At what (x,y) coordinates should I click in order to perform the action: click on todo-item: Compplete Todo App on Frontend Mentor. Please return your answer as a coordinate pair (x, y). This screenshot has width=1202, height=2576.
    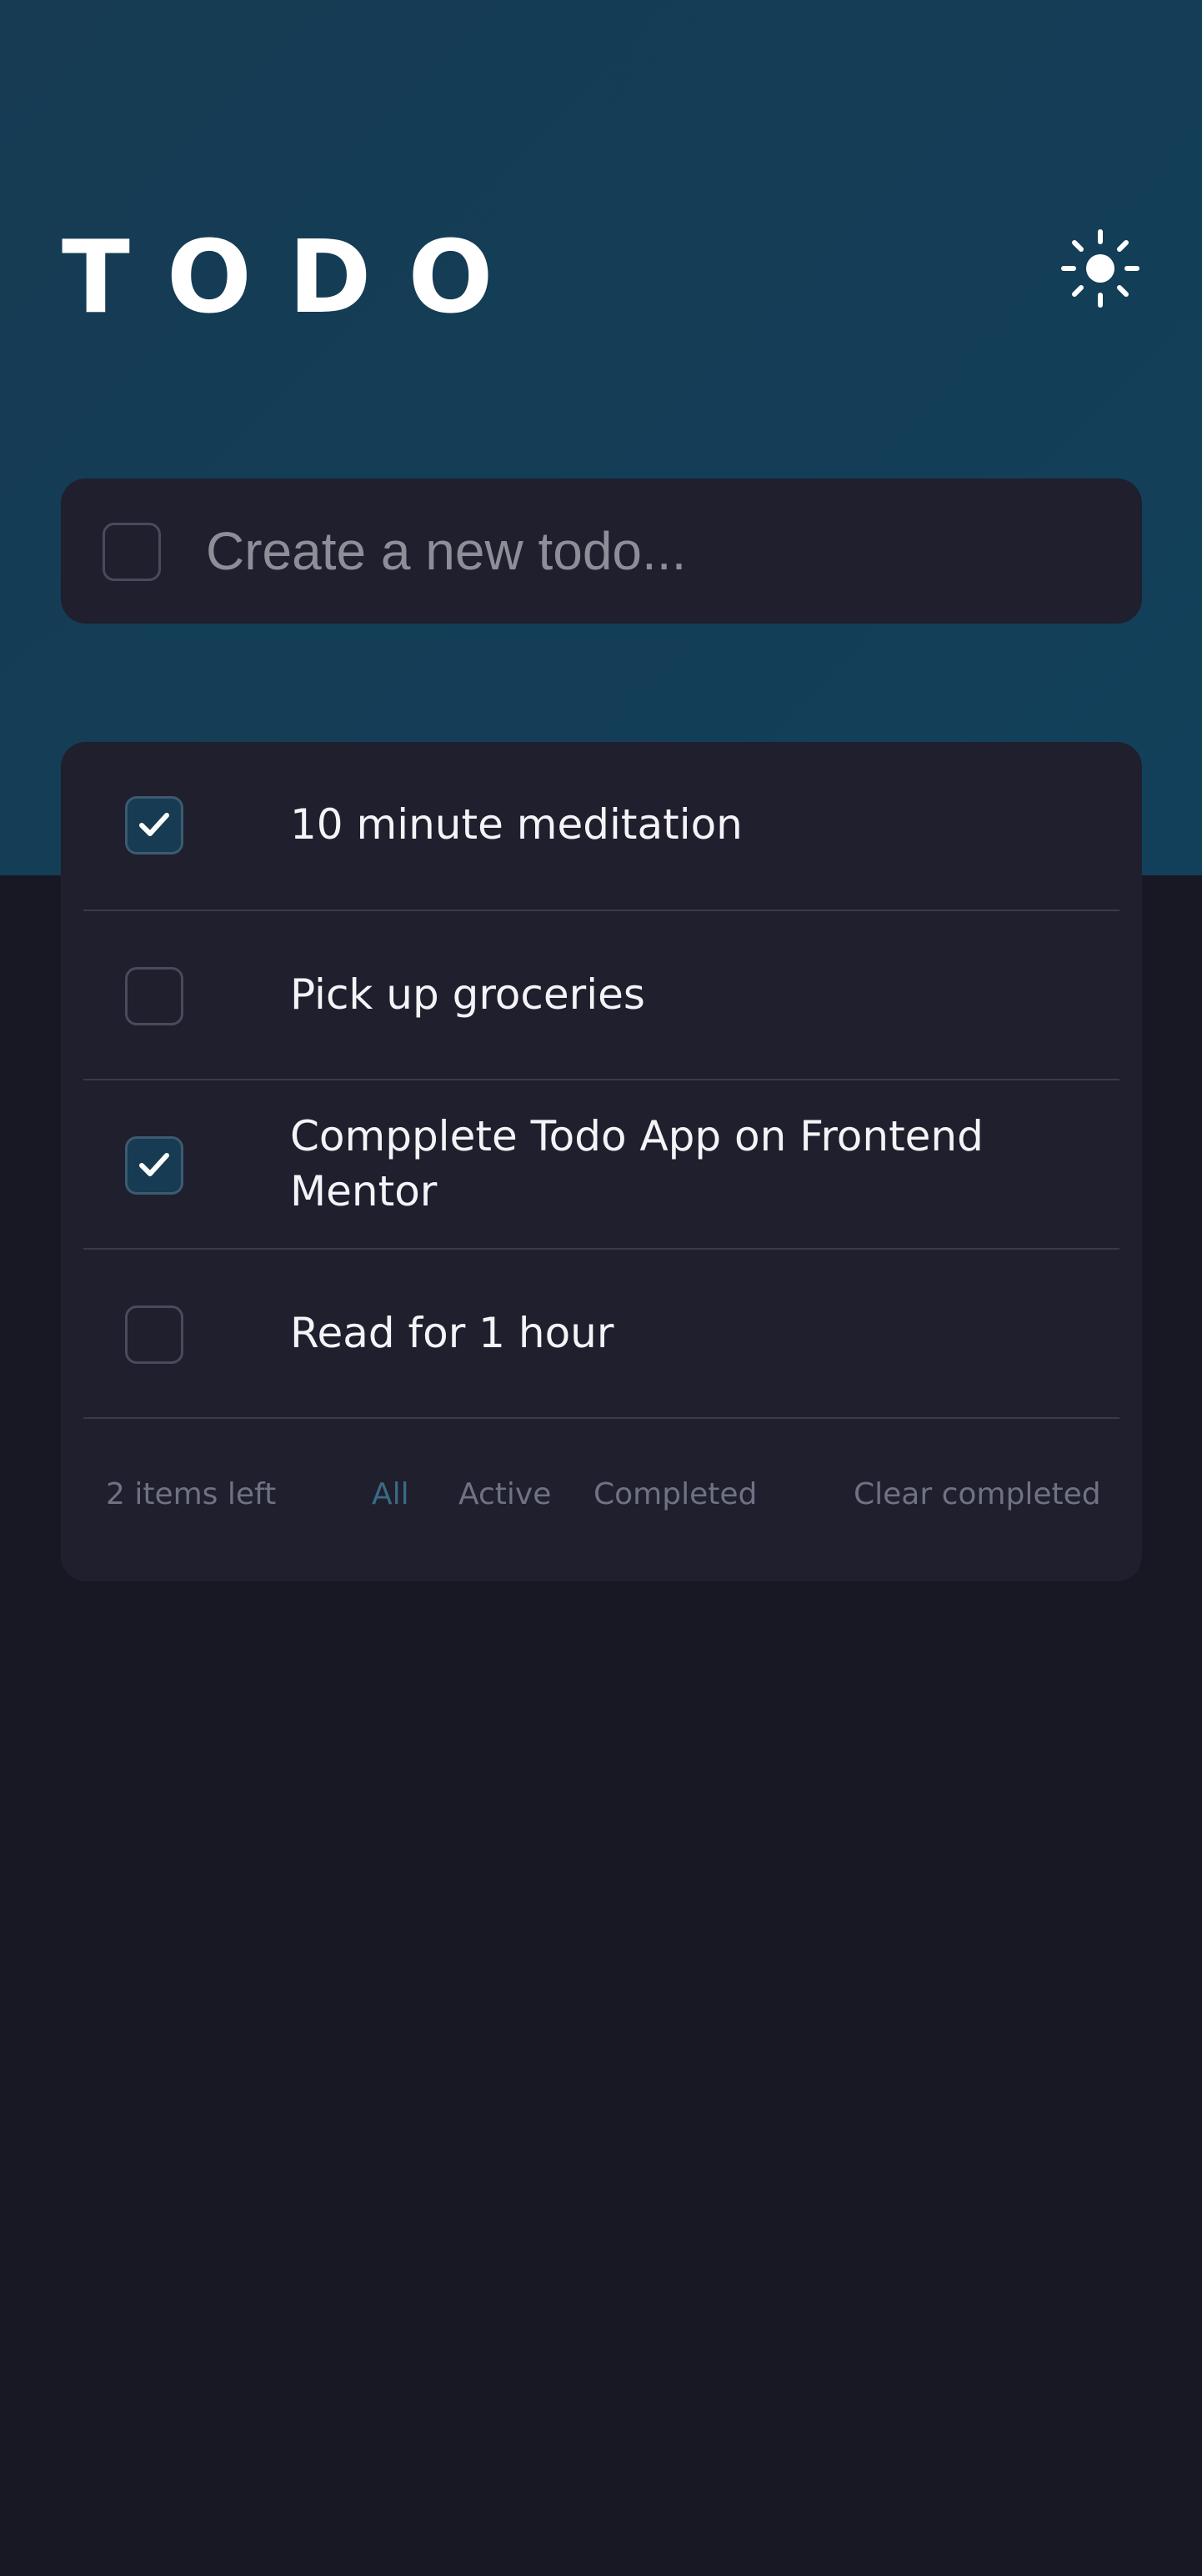
    Looking at the image, I should click on (601, 1165).